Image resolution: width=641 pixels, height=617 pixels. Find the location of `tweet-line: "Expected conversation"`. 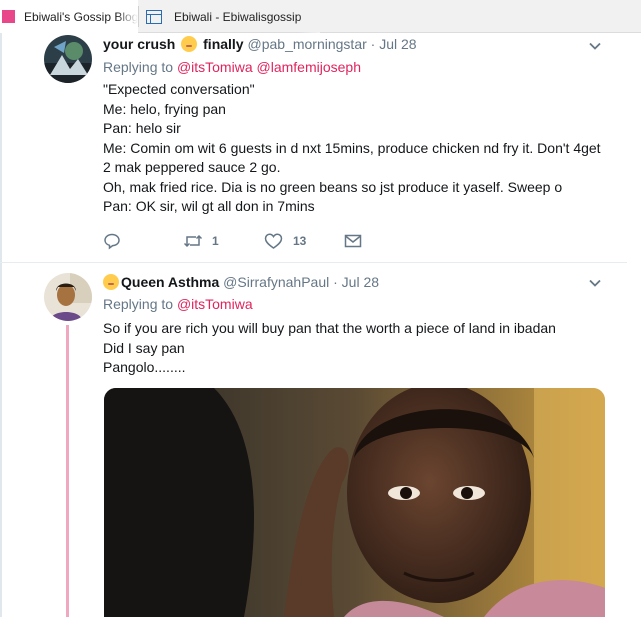

tweet-line: "Expected conversation" is located at coordinates (179, 89).